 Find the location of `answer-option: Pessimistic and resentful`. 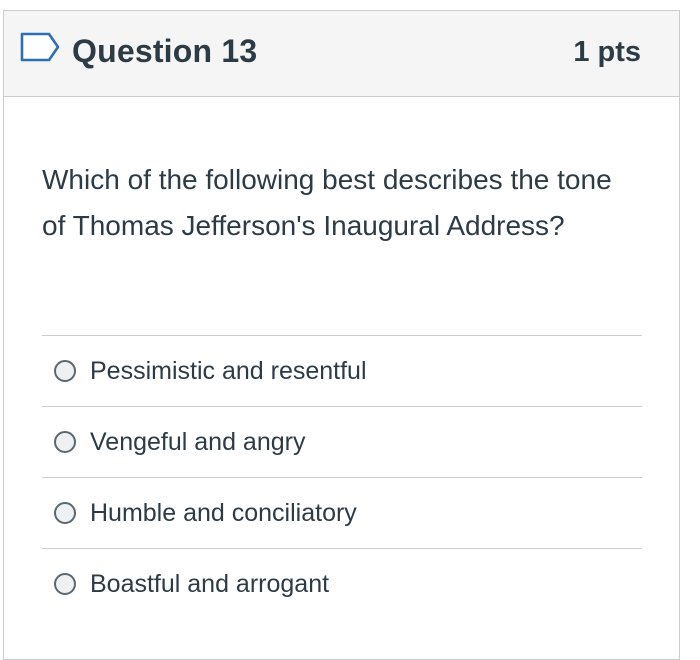

answer-option: Pessimistic and resentful is located at coordinates (342, 370).